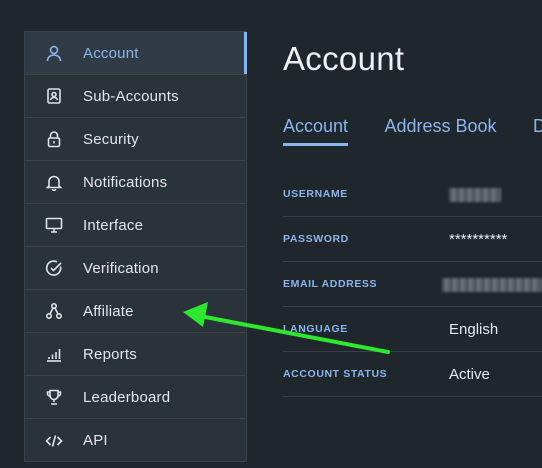 This screenshot has width=542, height=468. I want to click on sidebar-item-leaderboard: Leaderboard, so click(135, 397).